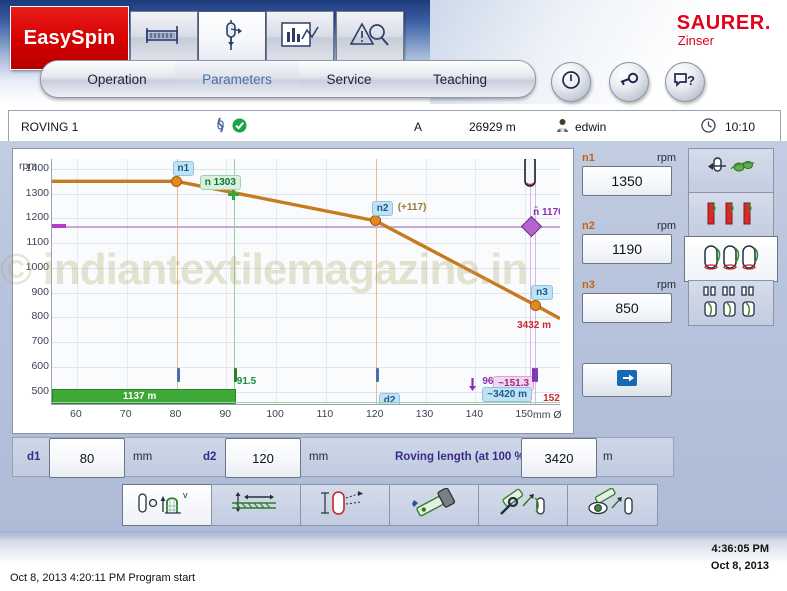  I want to click on n1-input: 1350, so click(627, 181).